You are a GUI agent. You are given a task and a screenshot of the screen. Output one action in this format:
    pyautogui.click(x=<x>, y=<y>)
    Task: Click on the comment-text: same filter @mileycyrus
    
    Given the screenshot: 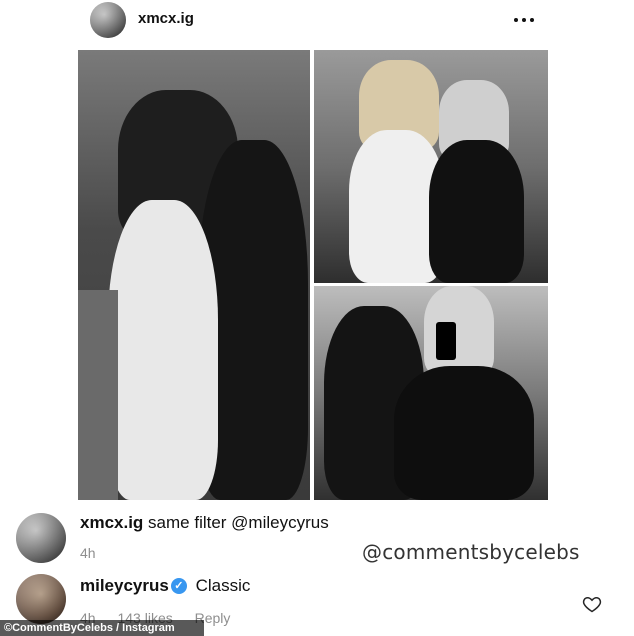 What is the action you would take?
    pyautogui.click(x=238, y=522)
    